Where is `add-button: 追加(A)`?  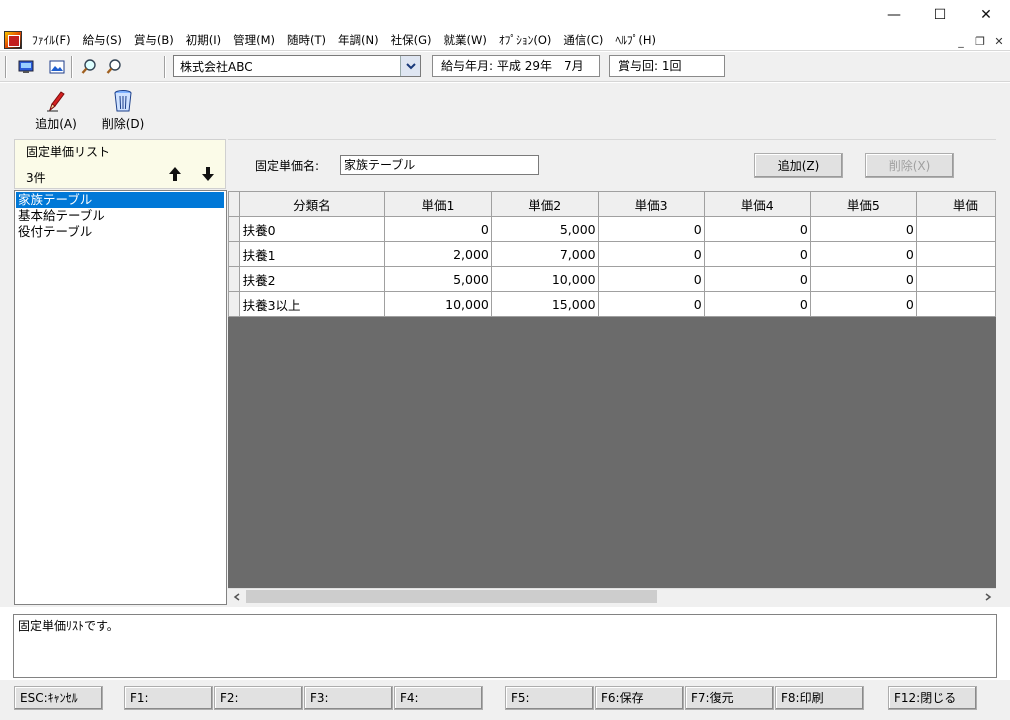
add-button: 追加(A) is located at coordinates (56, 112).